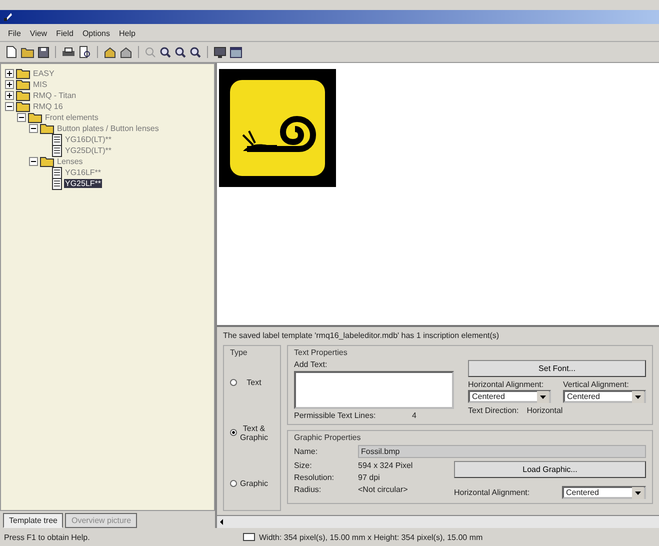 This screenshot has width=659, height=546. What do you see at coordinates (544, 410) in the screenshot?
I see `field-value: Horizontal` at bounding box center [544, 410].